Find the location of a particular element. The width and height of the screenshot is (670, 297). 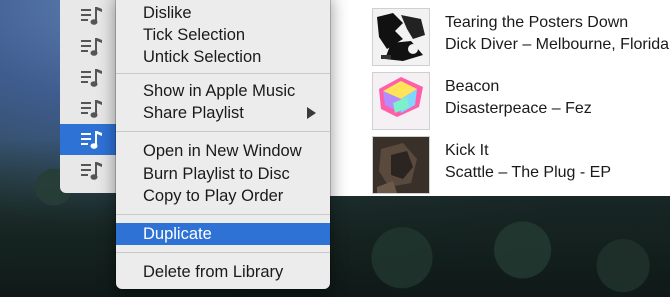

track-row: Kick It Scattle – The Plug - EP is located at coordinates (500, 164).